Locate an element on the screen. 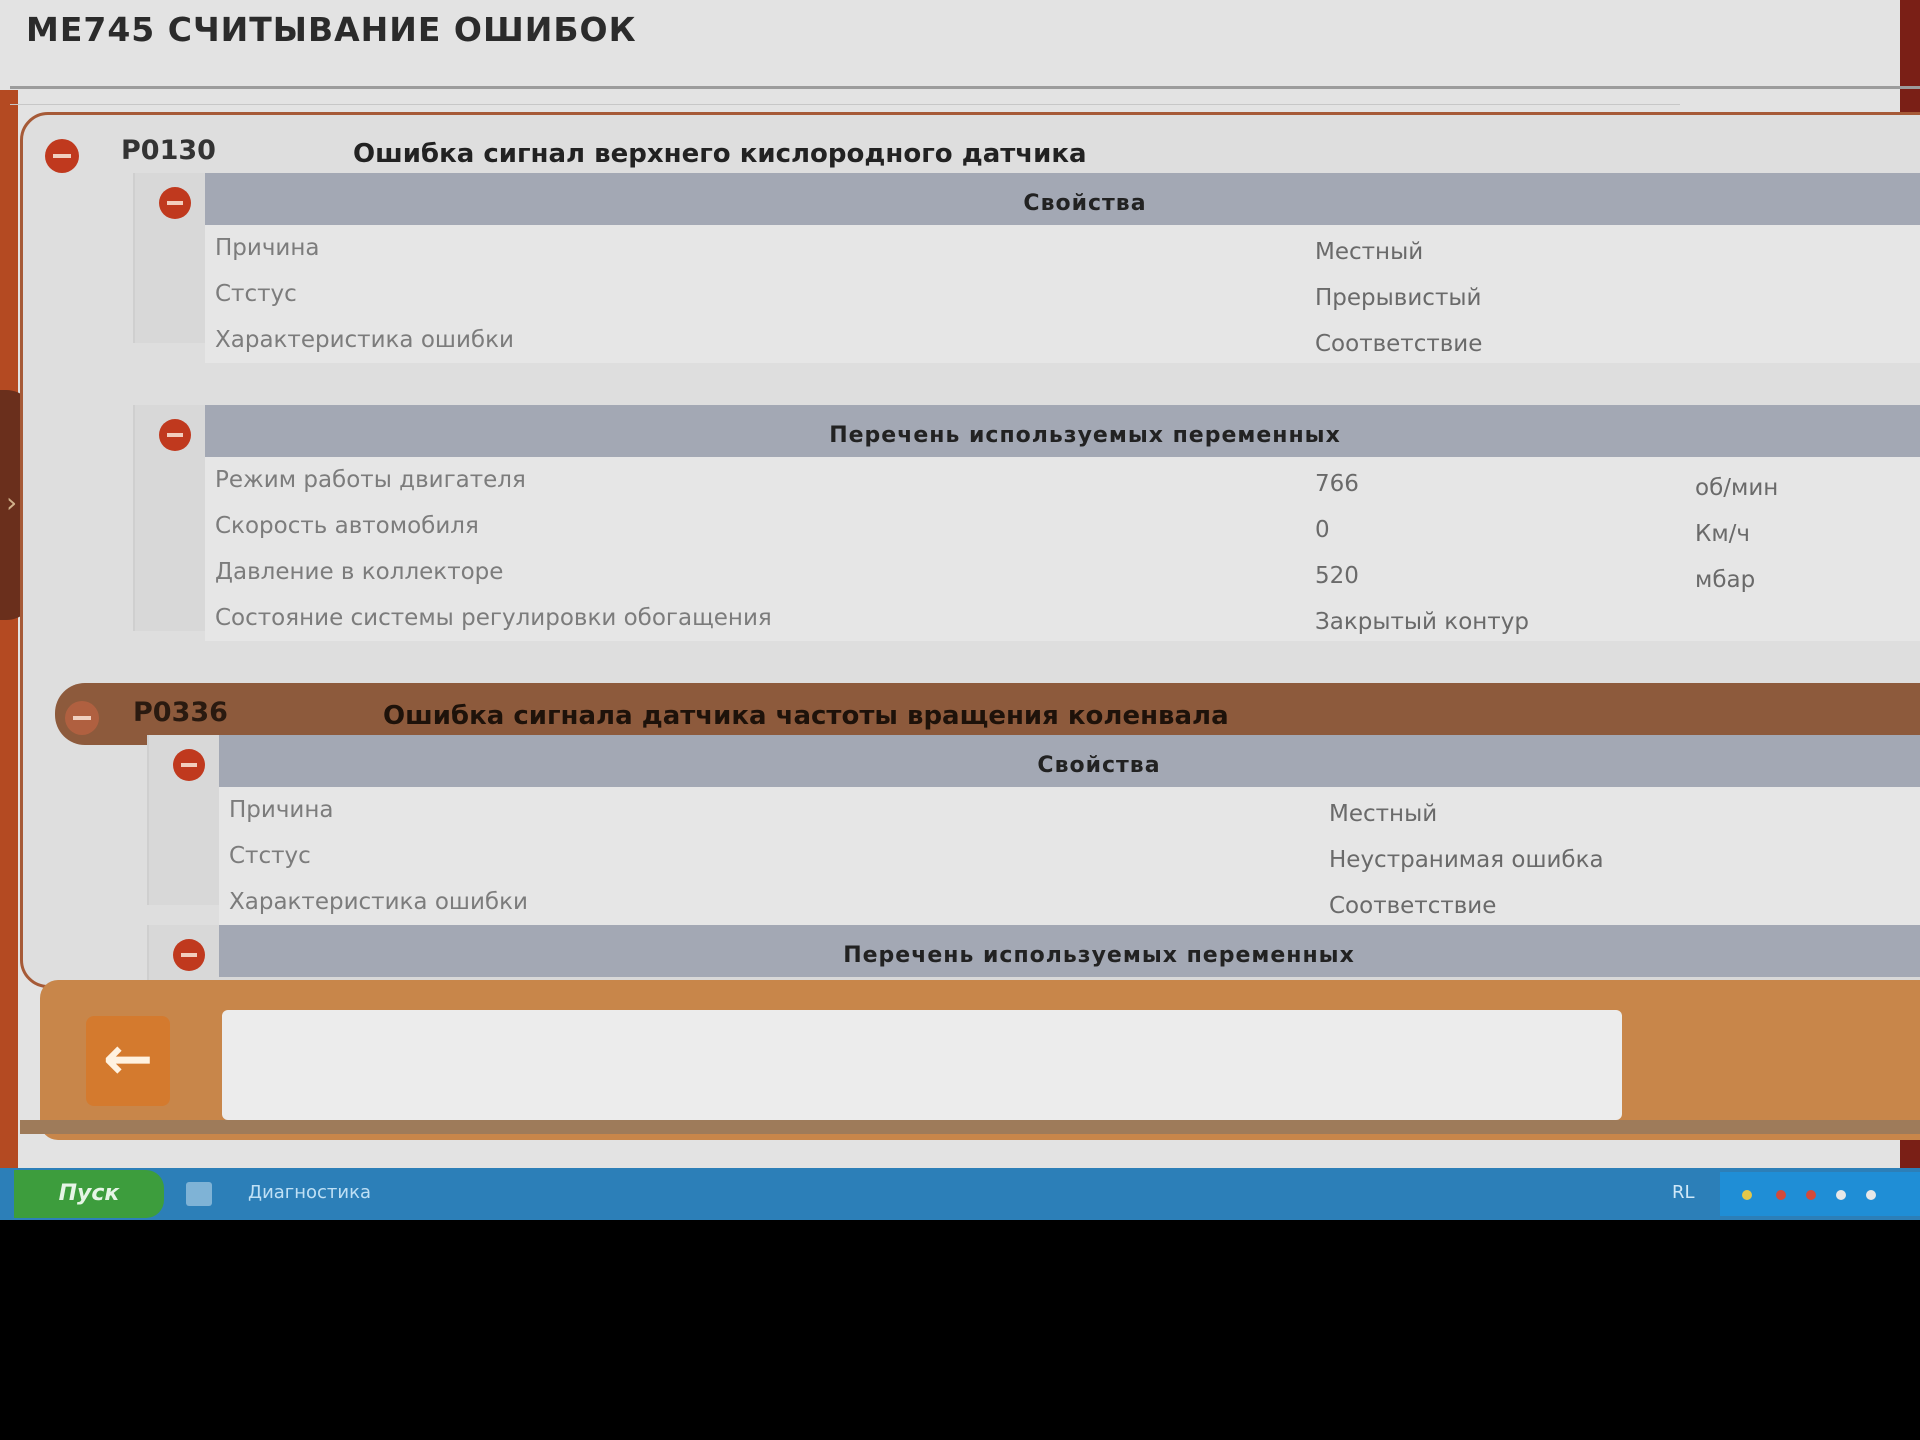 This screenshot has height=1440, width=1920. variable-label: Состояние системы регулировки обогащения is located at coordinates (493, 618).